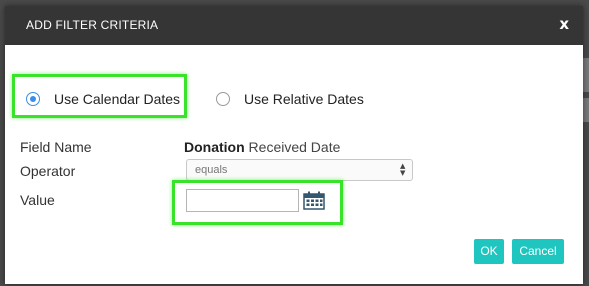  I want to click on calendar-icon, so click(314, 200).